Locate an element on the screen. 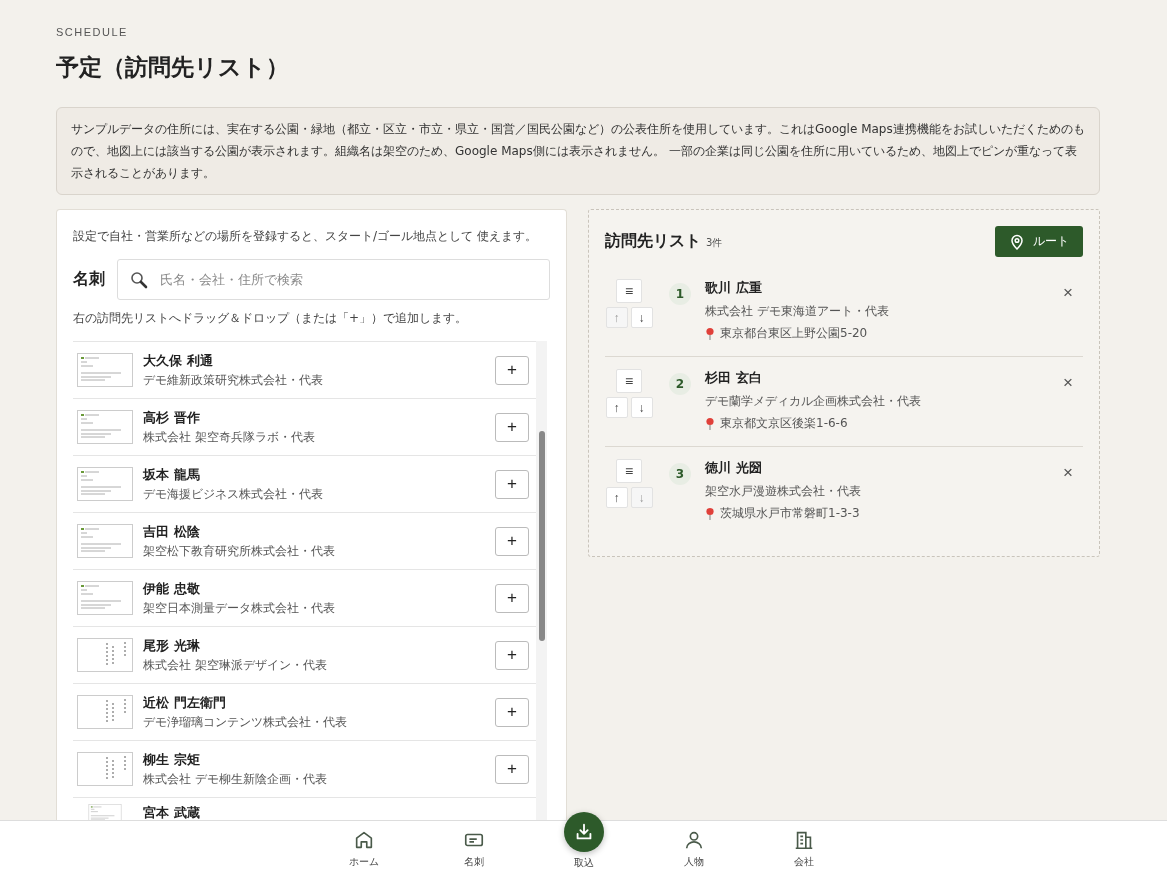  page-title: 予定（訪問先リスト） is located at coordinates (173, 67).